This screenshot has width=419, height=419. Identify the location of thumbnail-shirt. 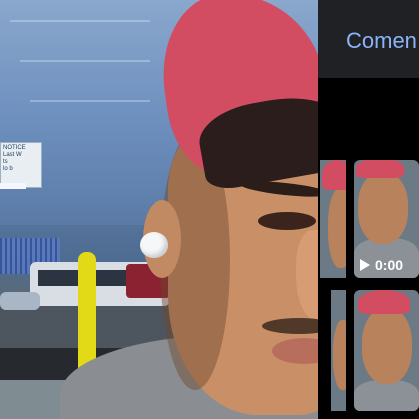
(386, 395).